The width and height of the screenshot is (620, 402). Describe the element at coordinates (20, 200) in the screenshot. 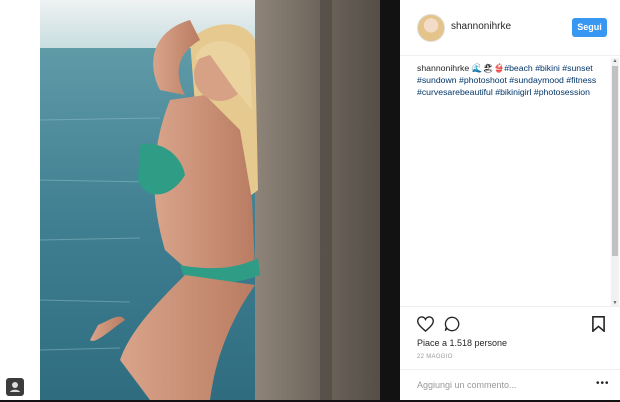

I see `left-backdrop` at that location.